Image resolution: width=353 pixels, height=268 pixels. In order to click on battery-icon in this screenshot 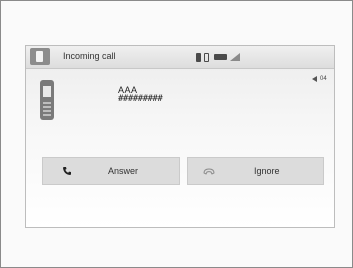, I will do `click(220, 57)`.